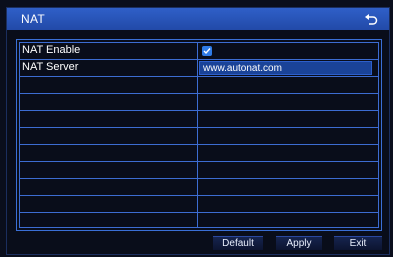  I want to click on nat-enable-checkbox, so click(207, 51).